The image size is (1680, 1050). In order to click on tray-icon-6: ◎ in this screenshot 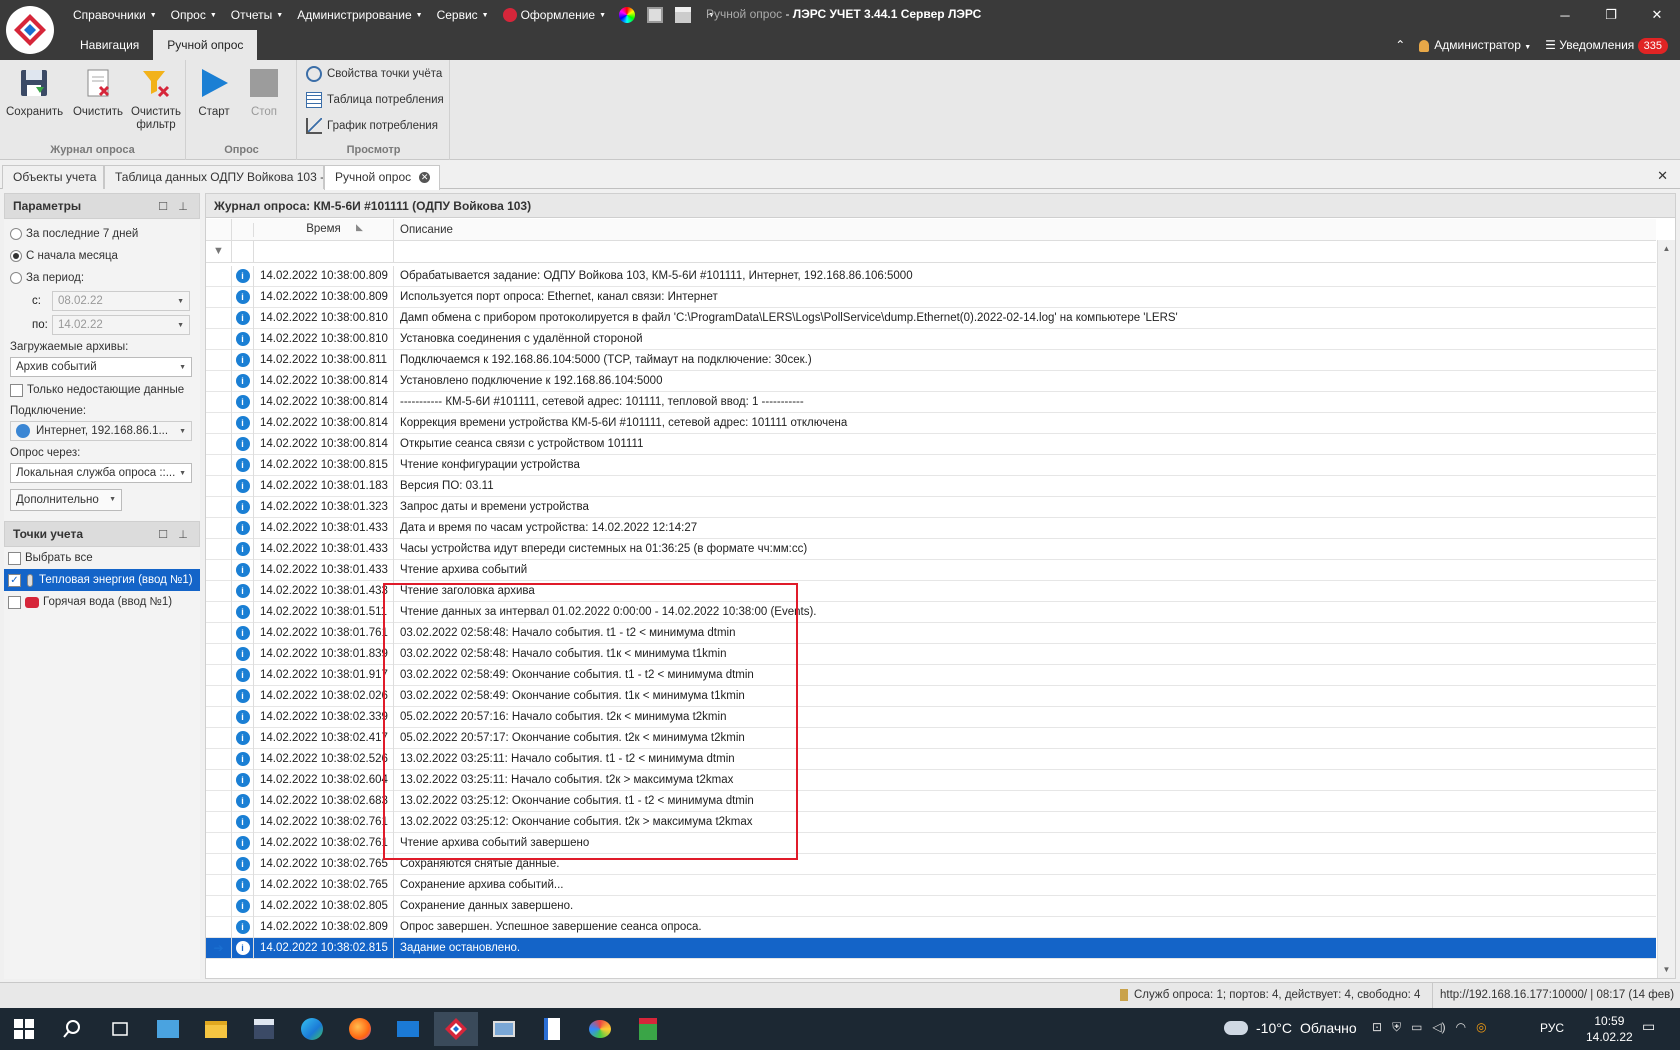, I will do `click(1481, 1027)`.